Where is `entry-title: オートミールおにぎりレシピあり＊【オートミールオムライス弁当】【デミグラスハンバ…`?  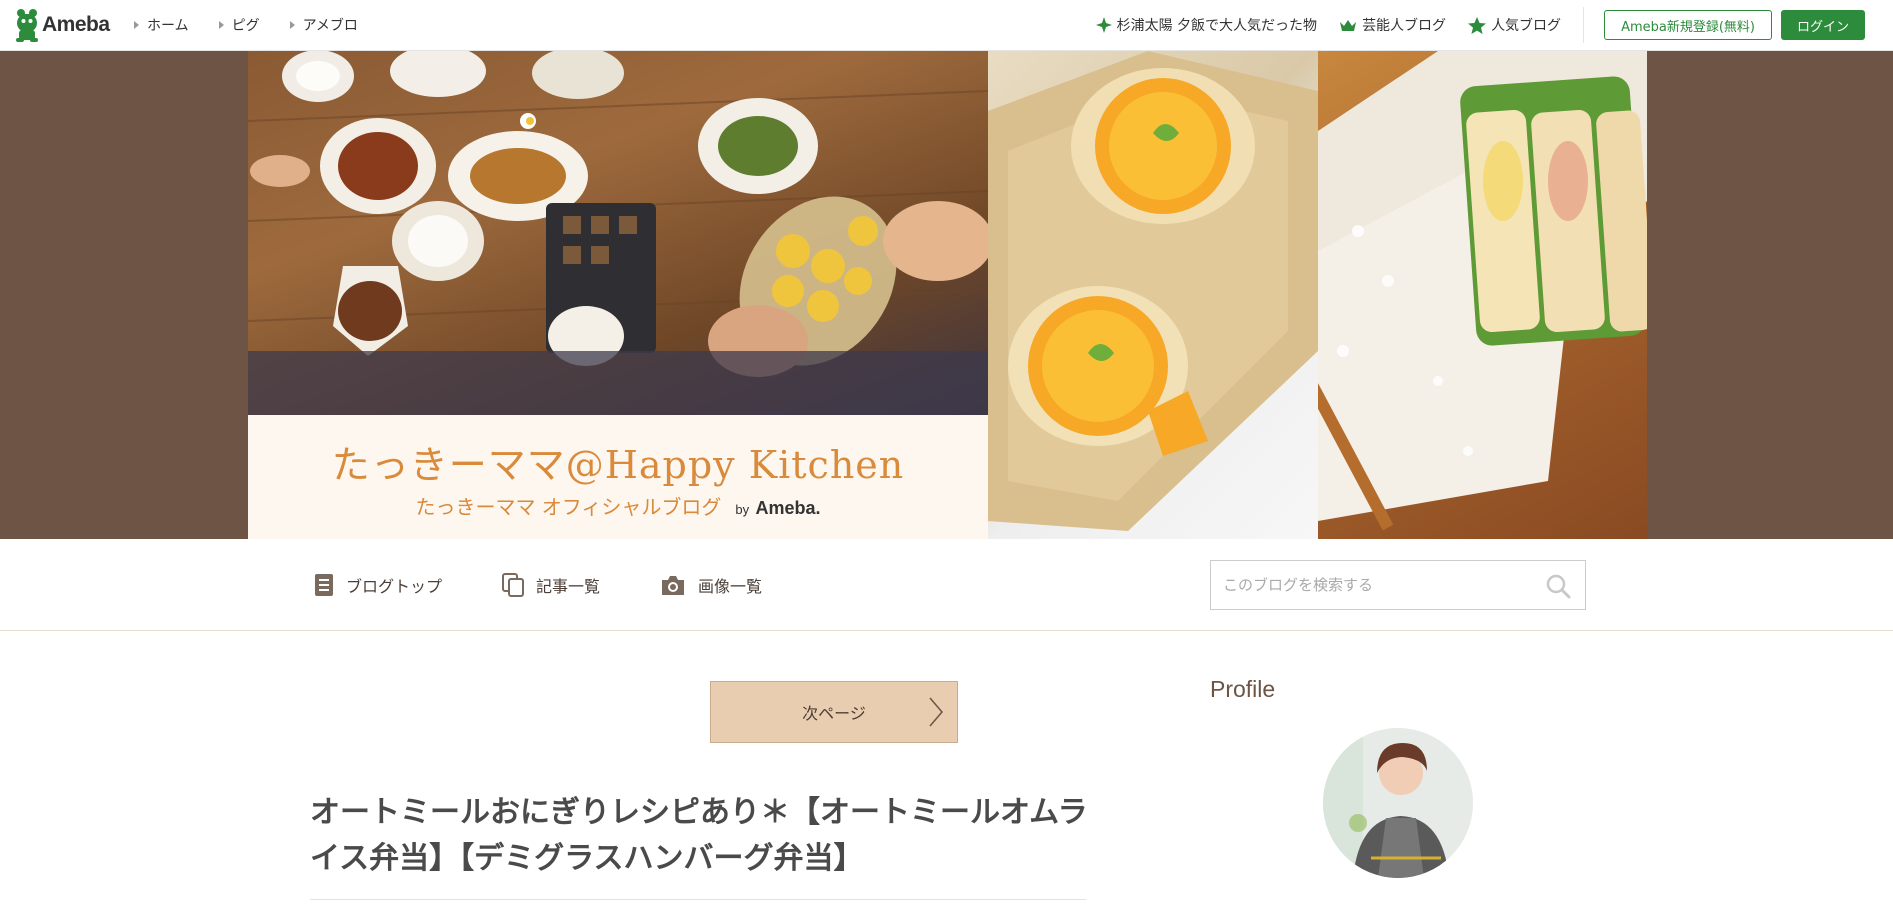
entry-title: オートミールおにぎりレシピあり＊【オートミールオムライス弁当】【デミグラスハンバ… is located at coordinates (700, 836).